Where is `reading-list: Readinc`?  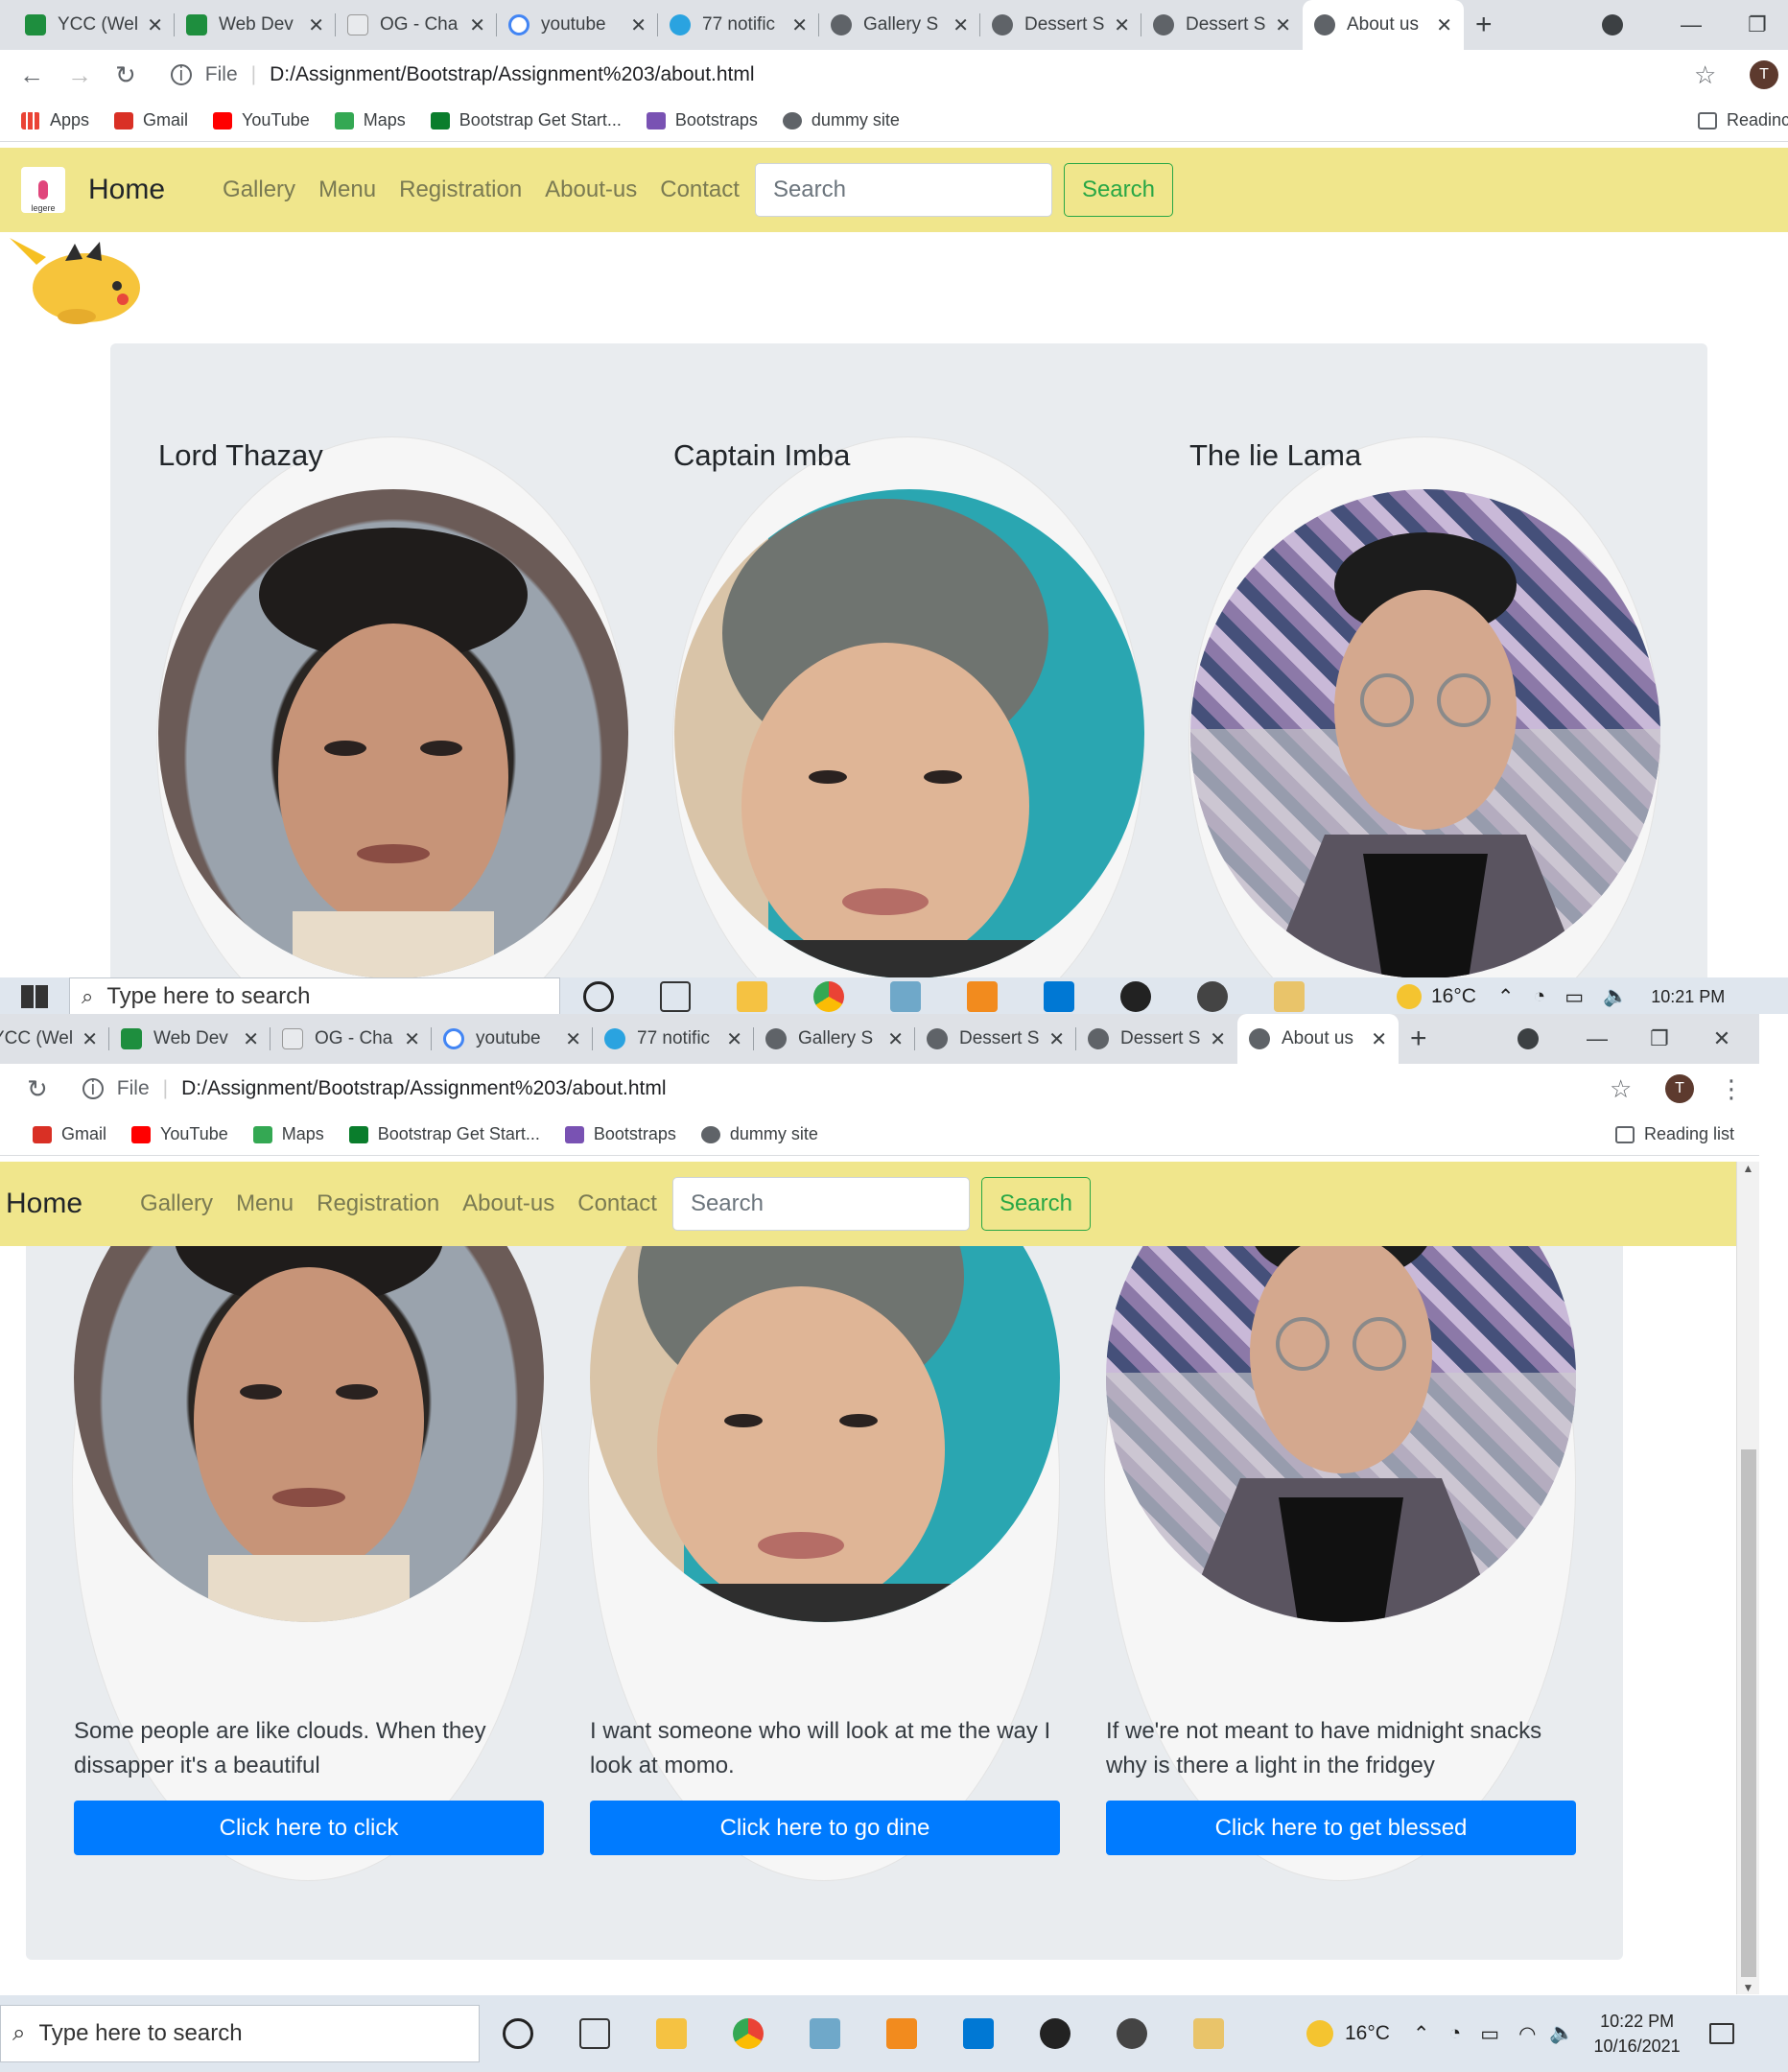 reading-list: Readinc is located at coordinates (1743, 120).